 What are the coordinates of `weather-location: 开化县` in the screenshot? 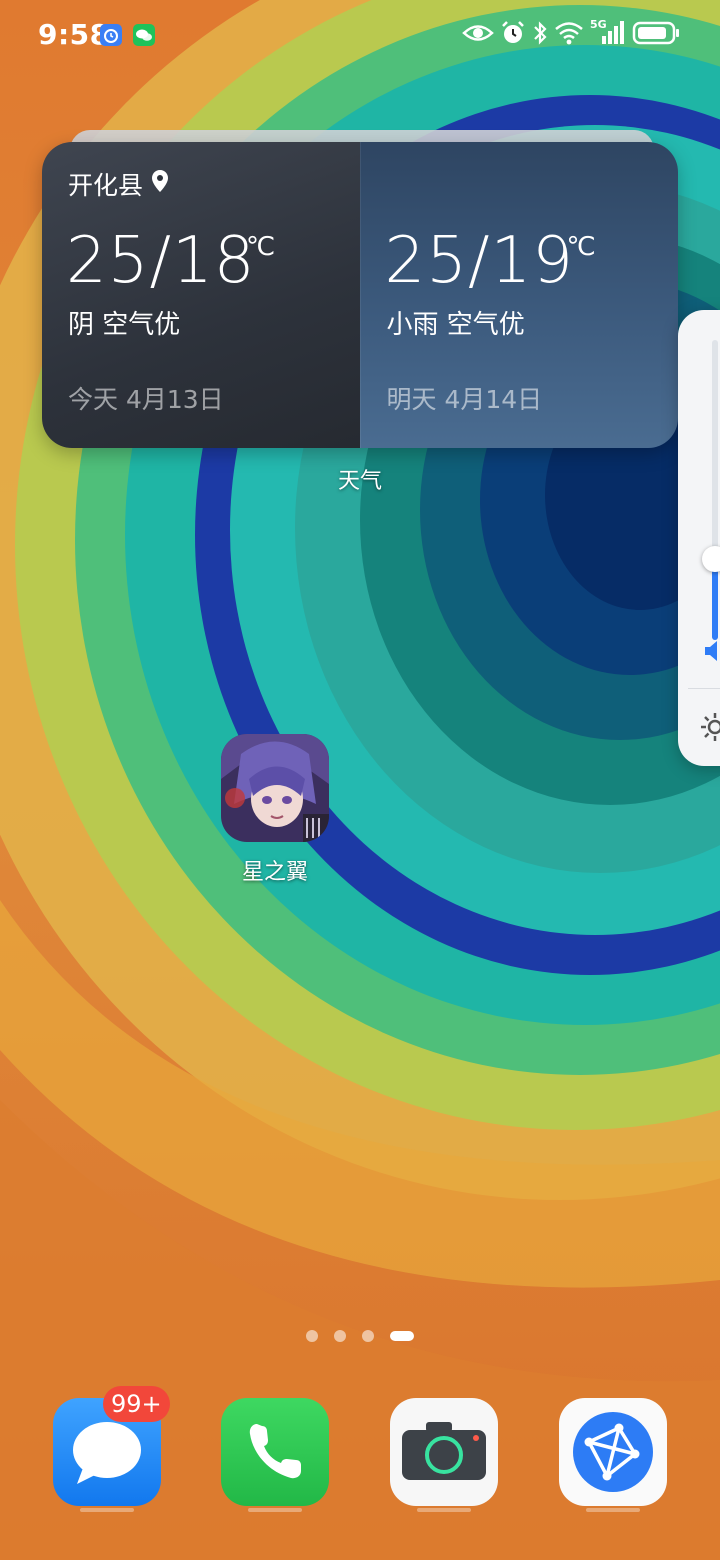 It's located at (118, 184).